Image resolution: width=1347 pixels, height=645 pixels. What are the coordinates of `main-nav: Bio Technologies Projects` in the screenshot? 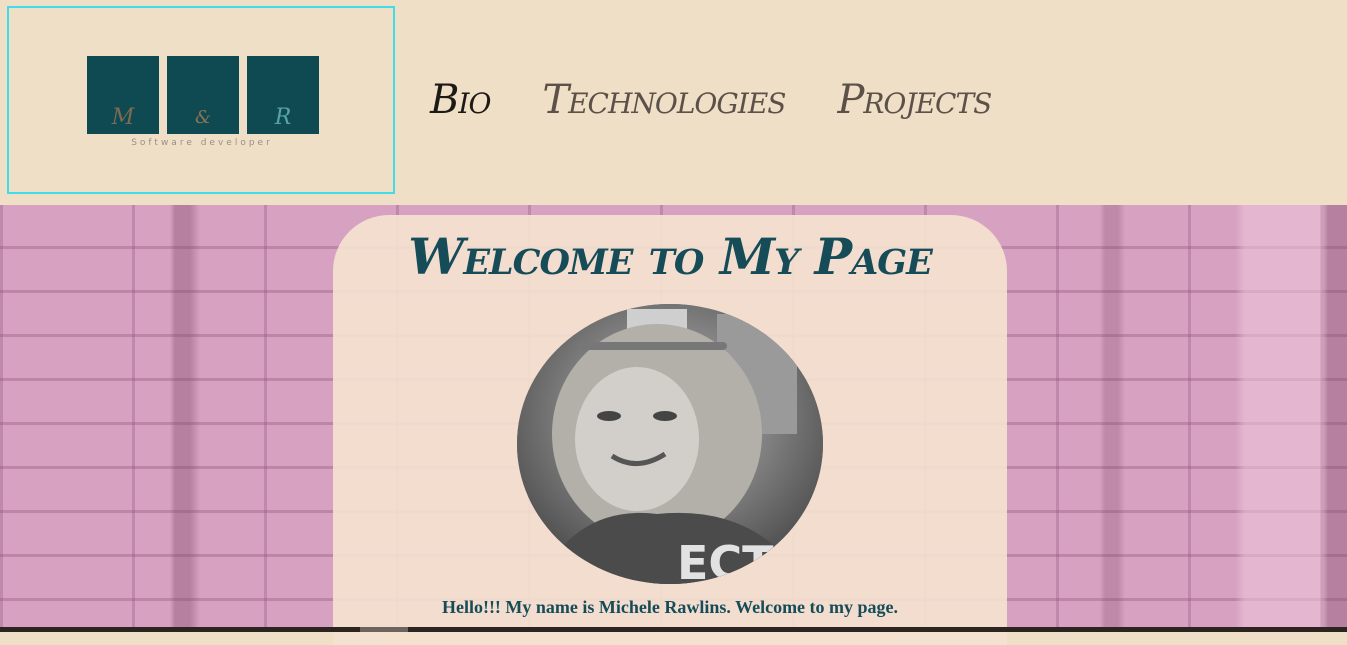 It's located at (736, 100).